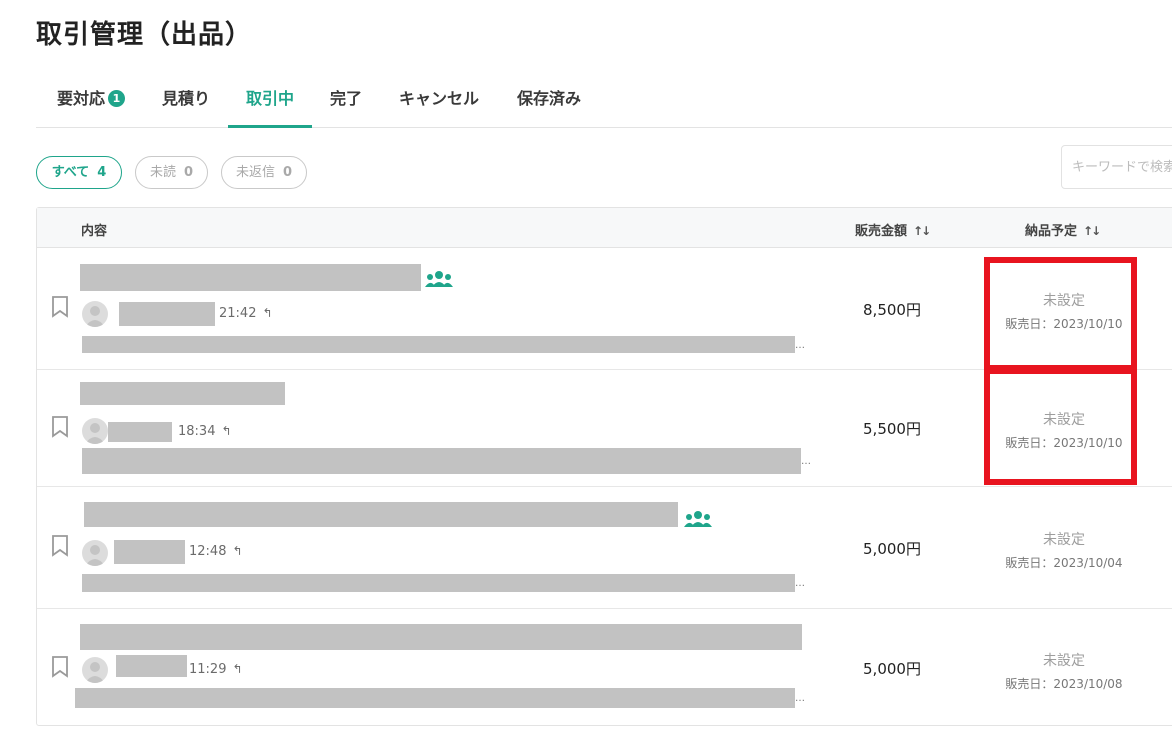 The width and height of the screenshot is (1172, 739). I want to click on filter-unread-chip: 未読 0, so click(171, 172).